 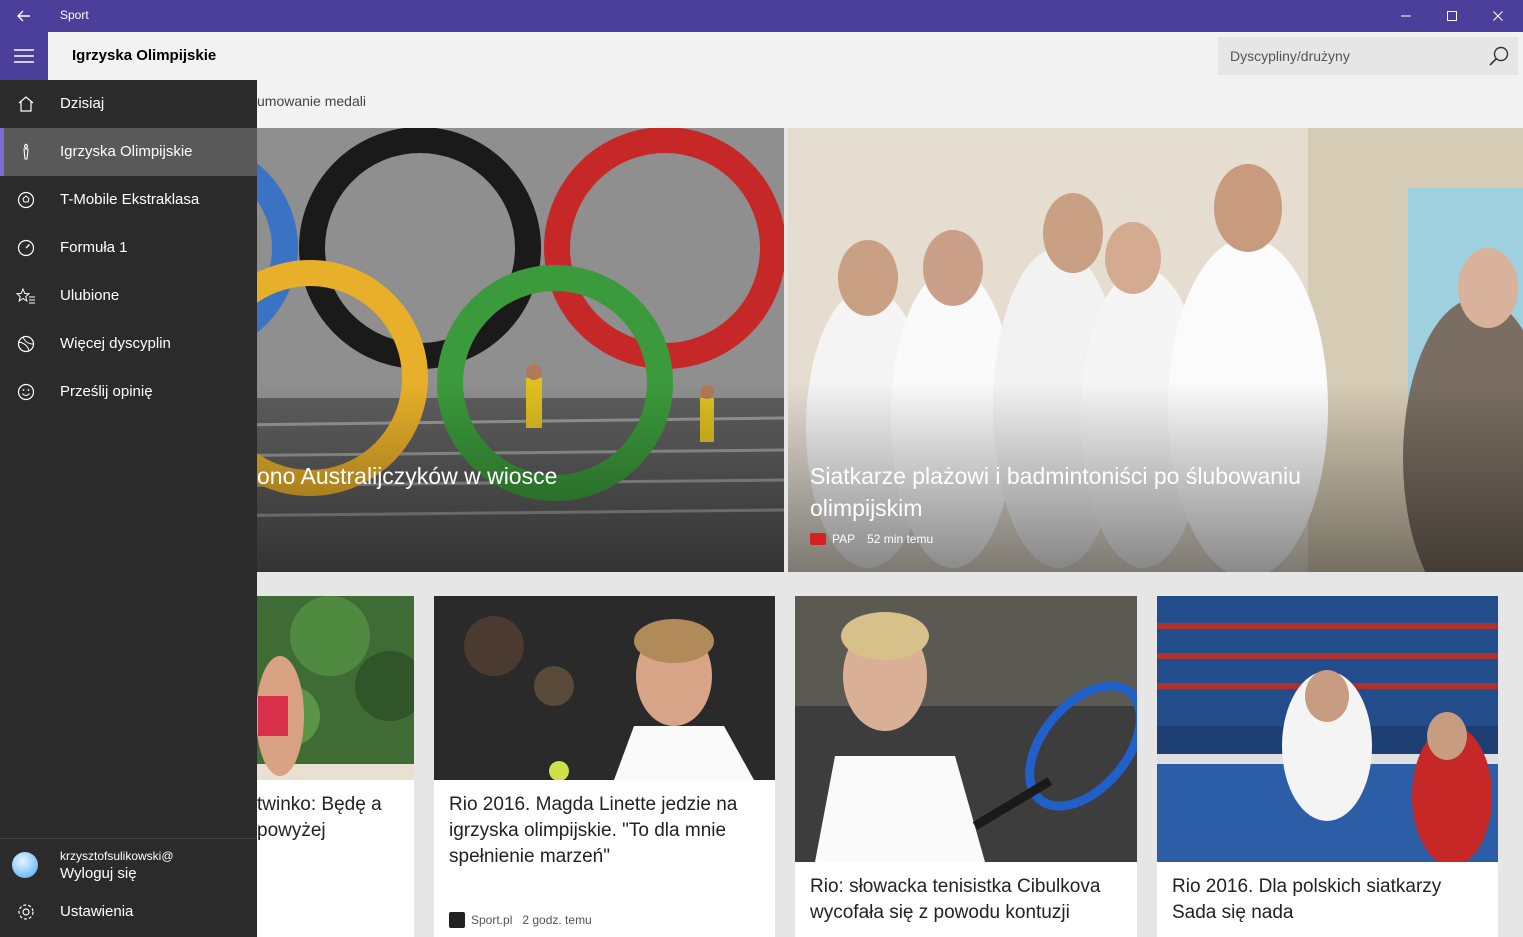 What do you see at coordinates (761, 16) in the screenshot?
I see `title-bar: Sport` at bounding box center [761, 16].